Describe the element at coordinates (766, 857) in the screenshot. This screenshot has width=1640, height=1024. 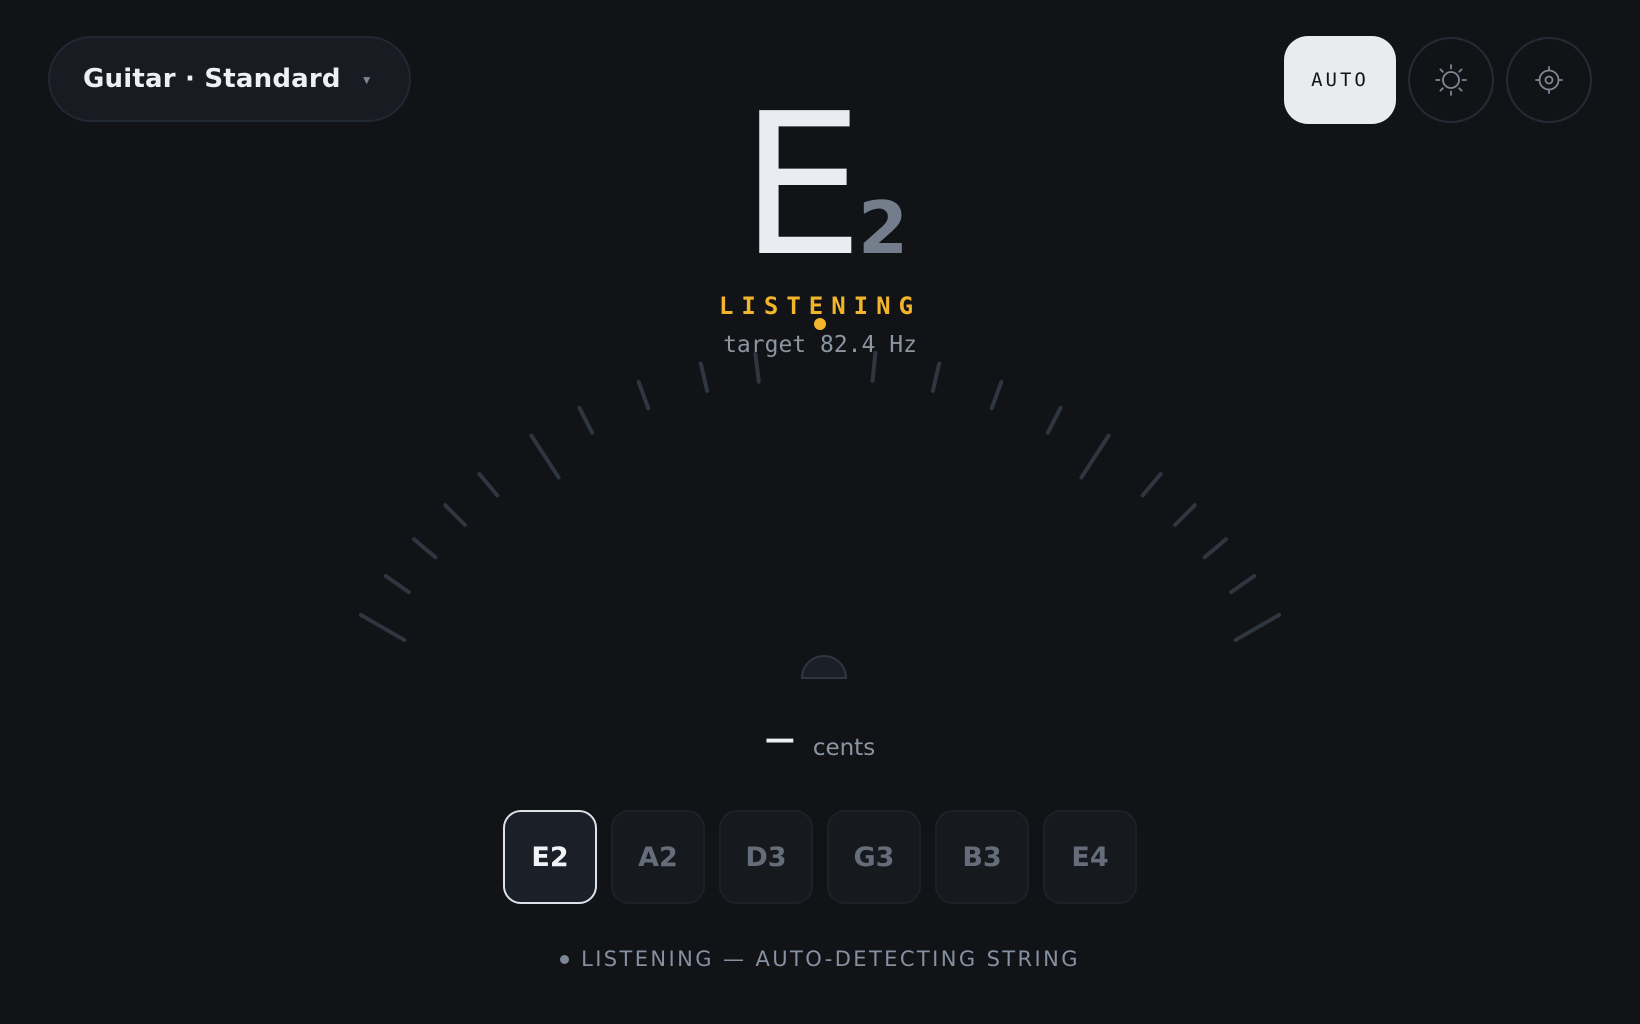
I see `string-button-d3: D3` at that location.